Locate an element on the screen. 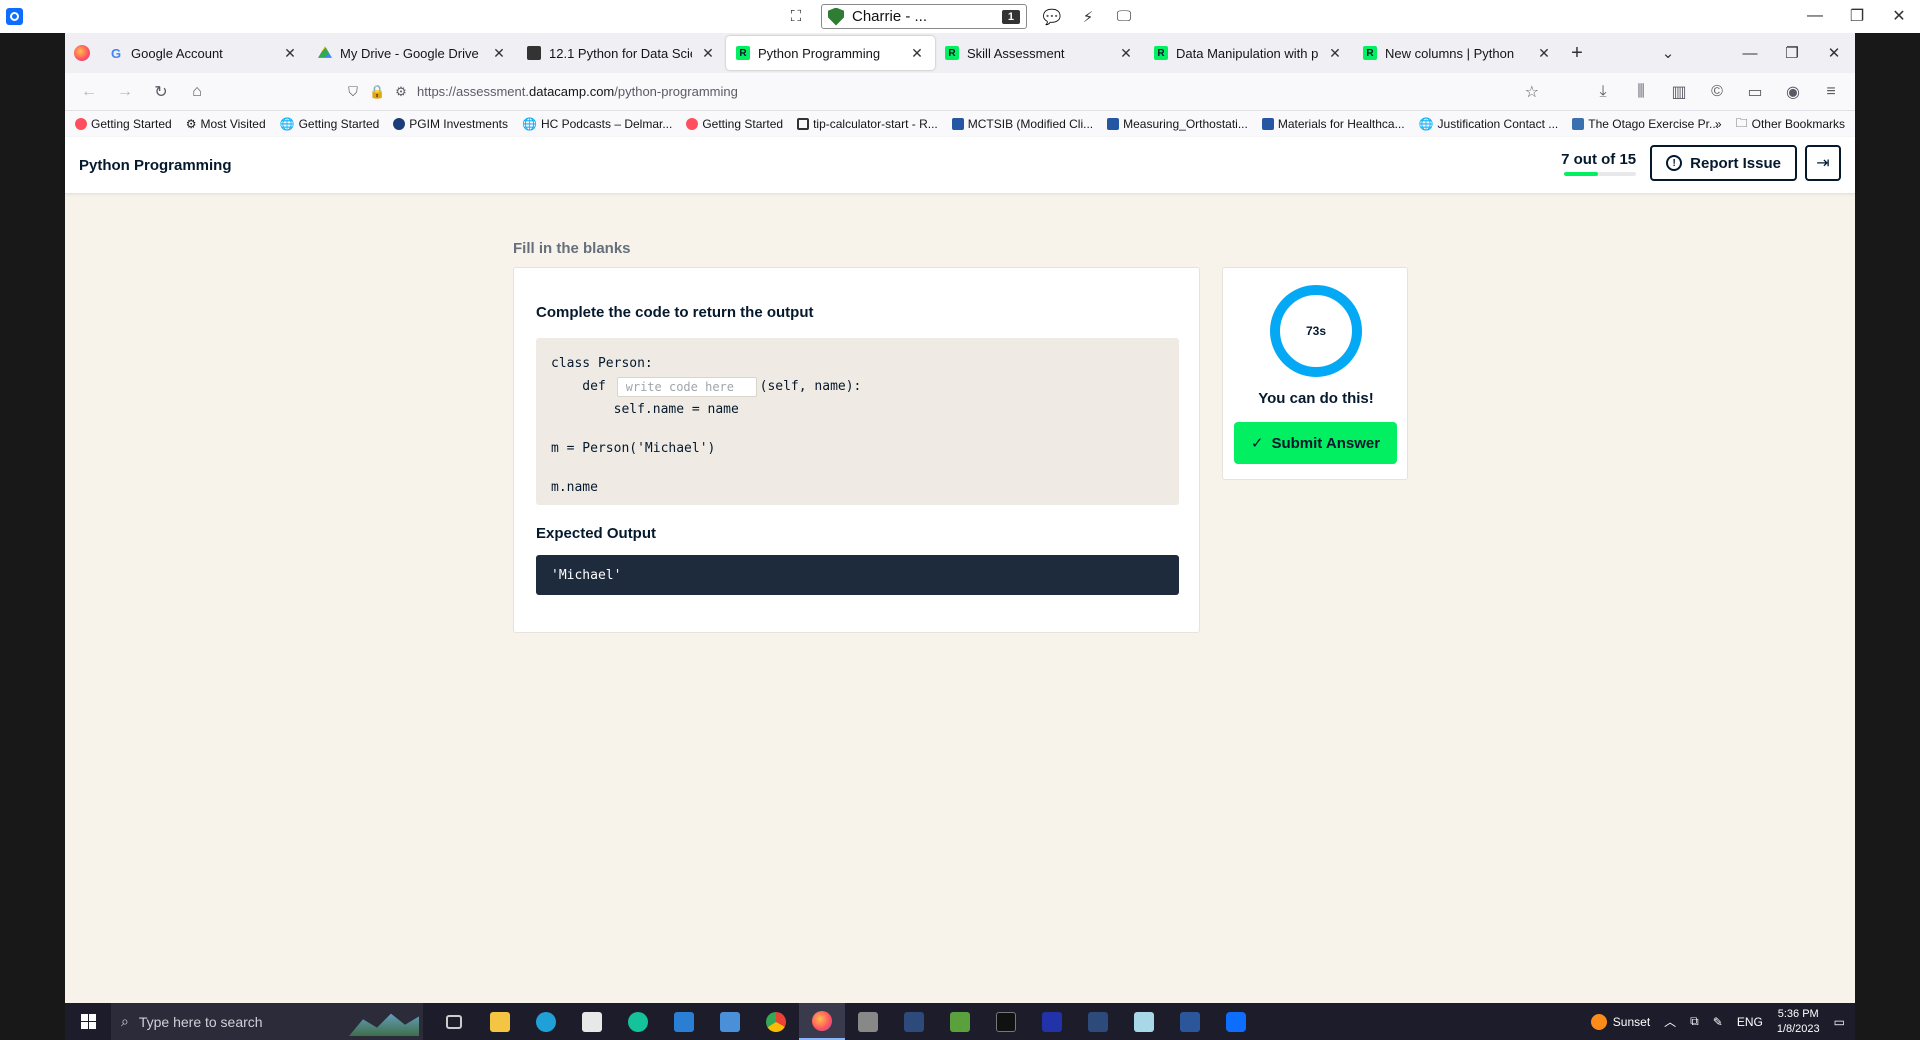  firefox-view-button is located at coordinates (82, 53).